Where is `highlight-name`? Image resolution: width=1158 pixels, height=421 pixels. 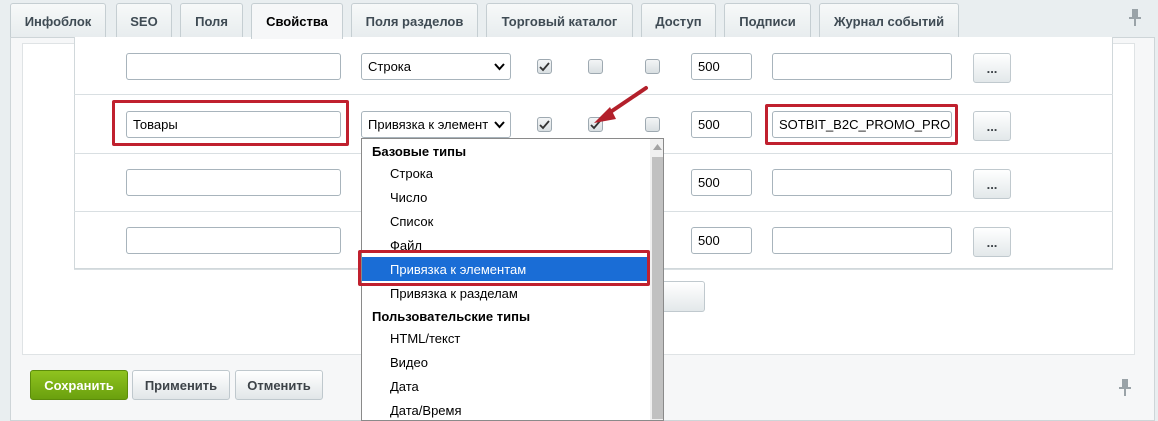
highlight-name is located at coordinates (230, 123).